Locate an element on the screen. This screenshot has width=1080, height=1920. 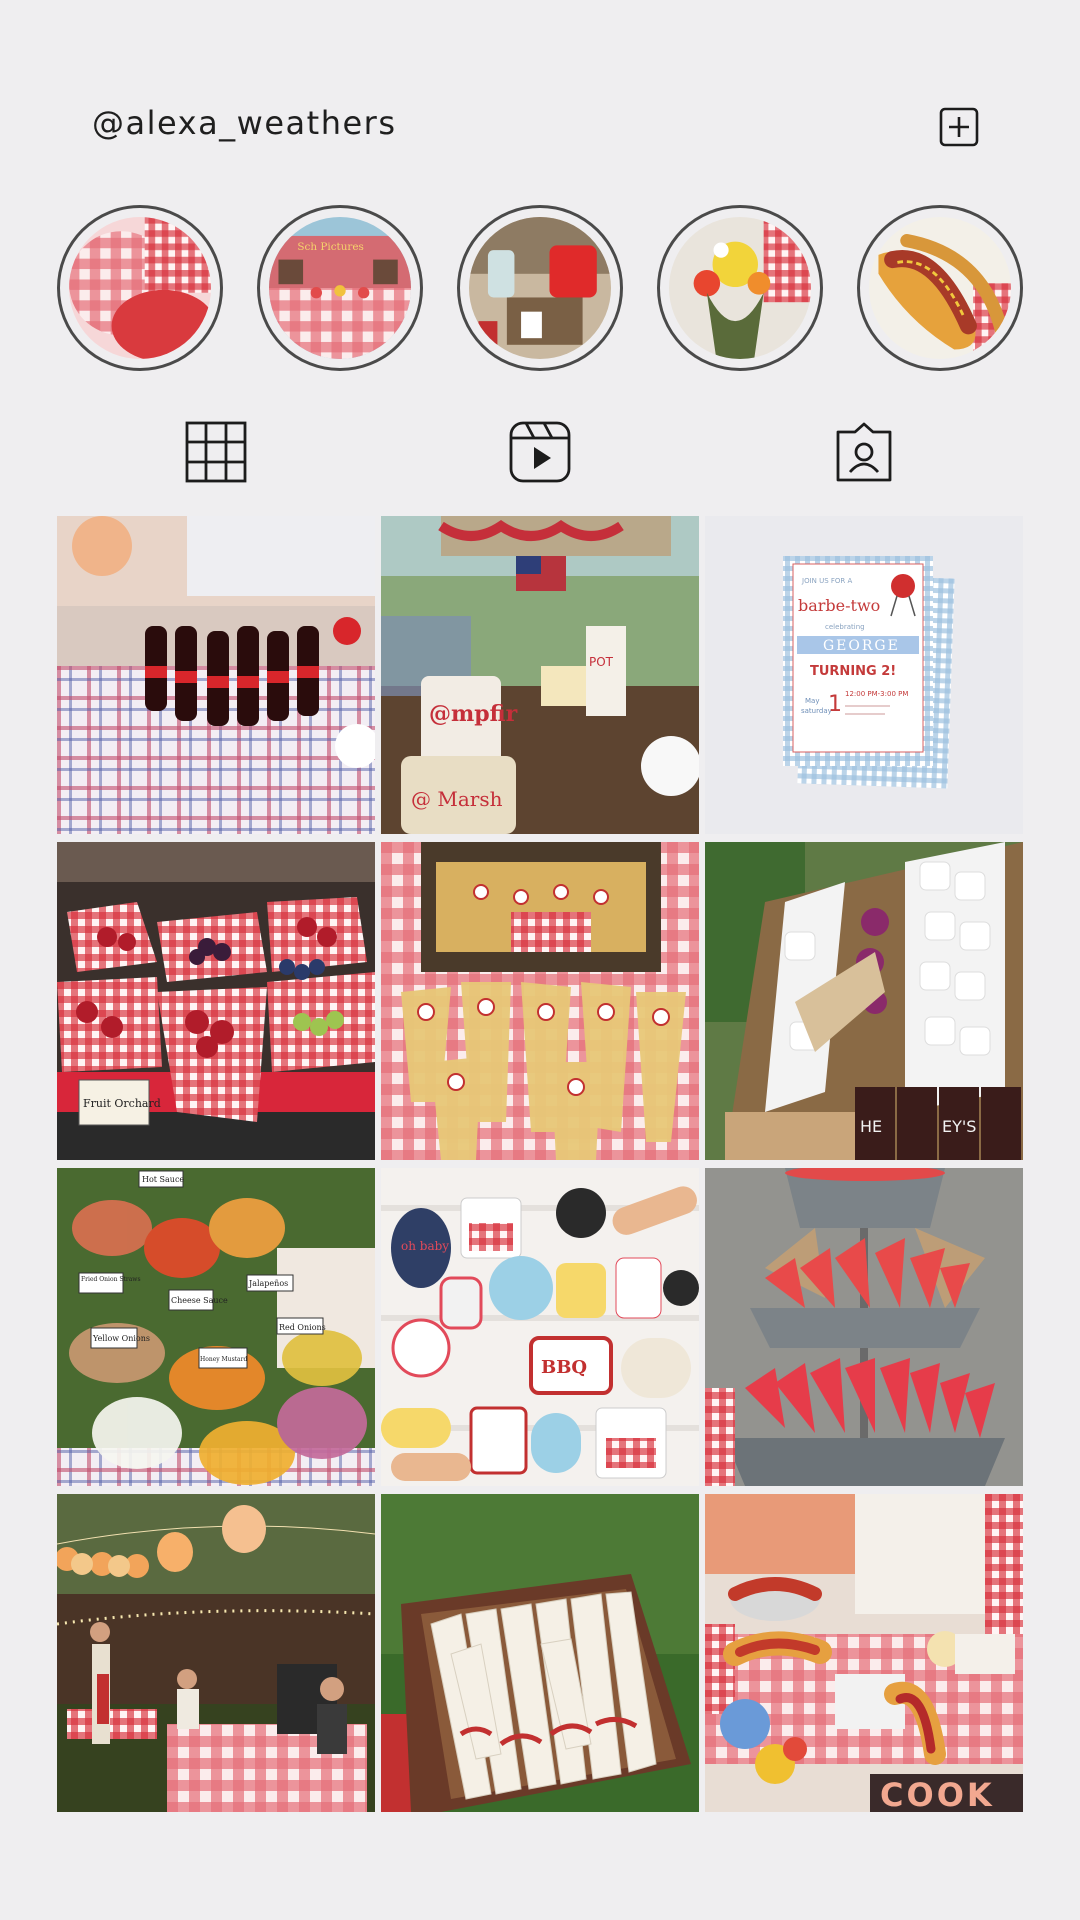
svg-text: JOIN US FOR A is located at coordinates (827, 581).